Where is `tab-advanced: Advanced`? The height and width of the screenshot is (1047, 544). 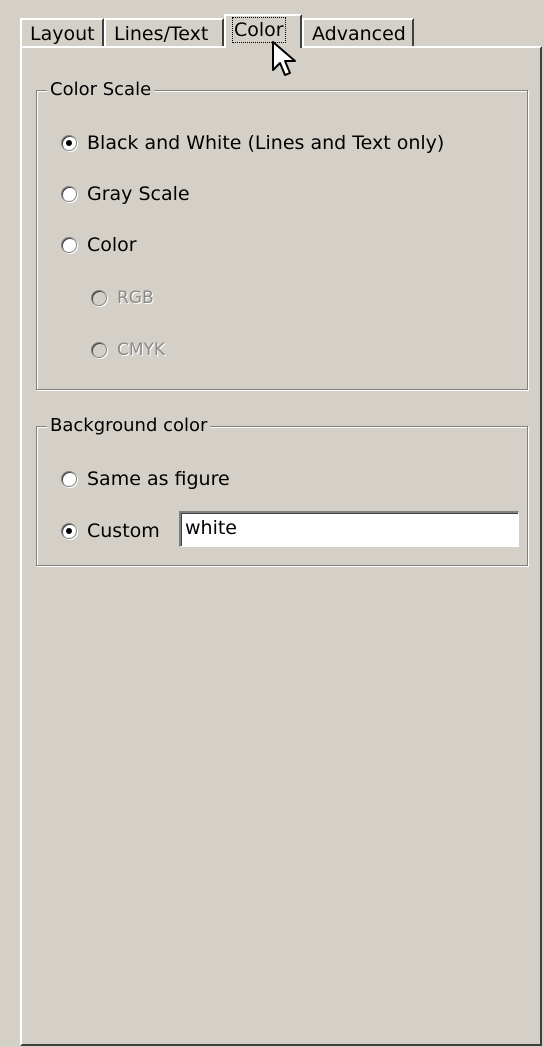
tab-advanced: Advanced is located at coordinates (358, 32).